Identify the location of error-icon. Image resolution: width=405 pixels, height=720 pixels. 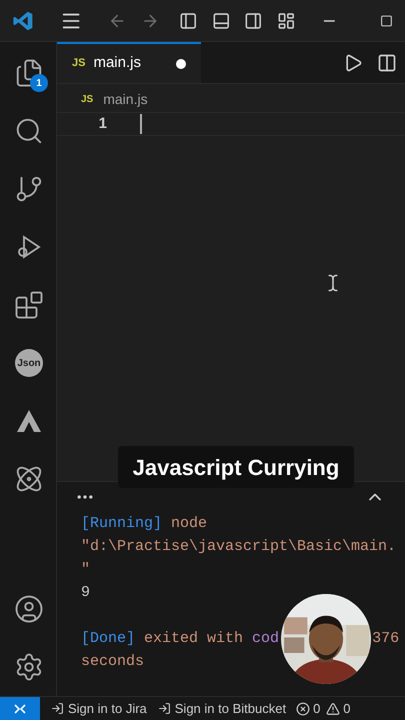
(303, 709).